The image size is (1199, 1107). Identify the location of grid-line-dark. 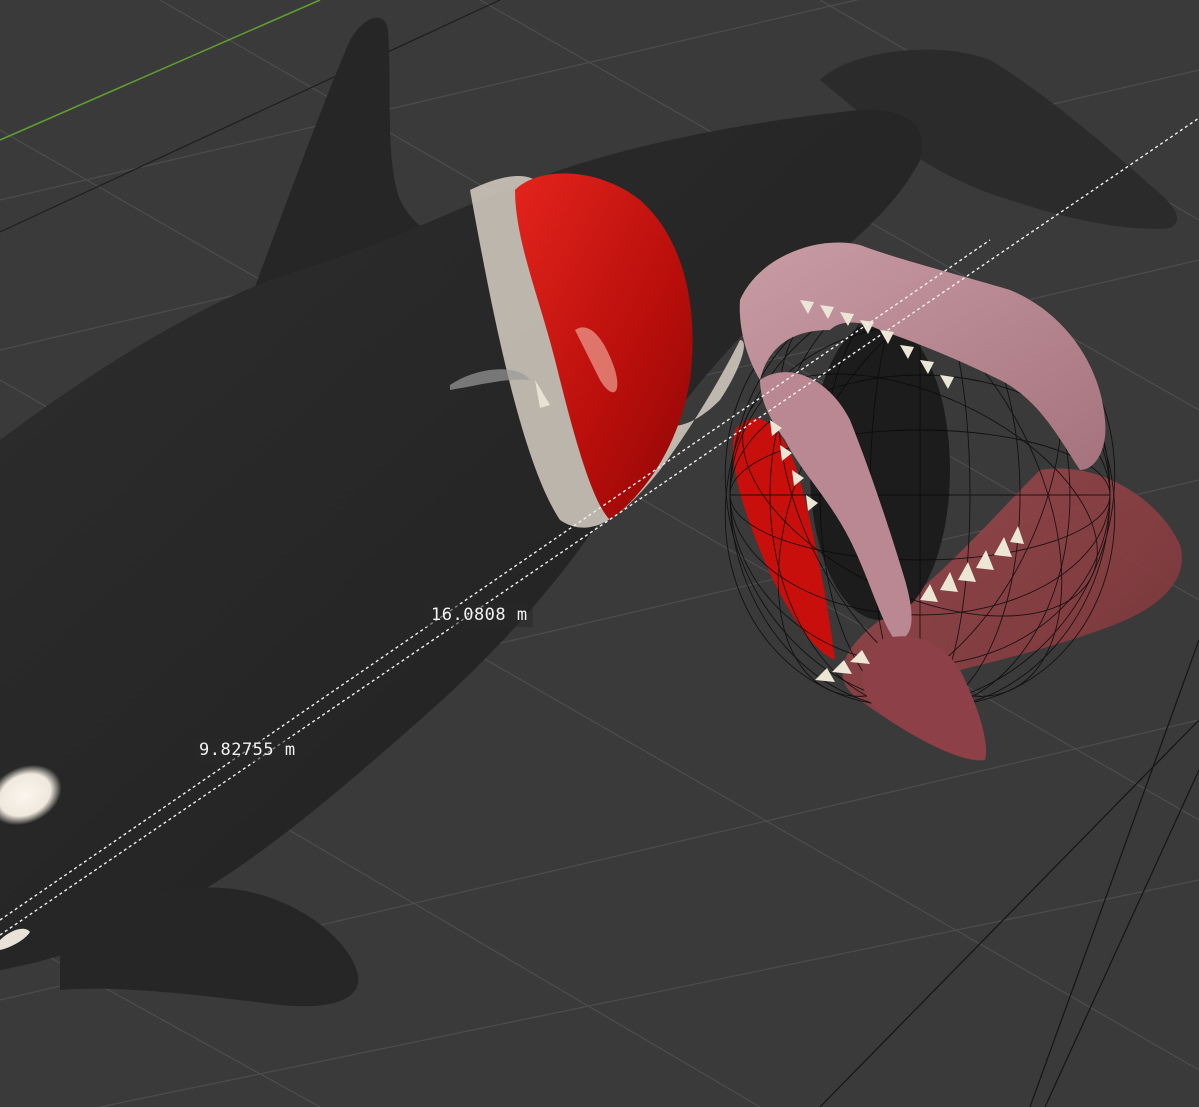
(250, 116).